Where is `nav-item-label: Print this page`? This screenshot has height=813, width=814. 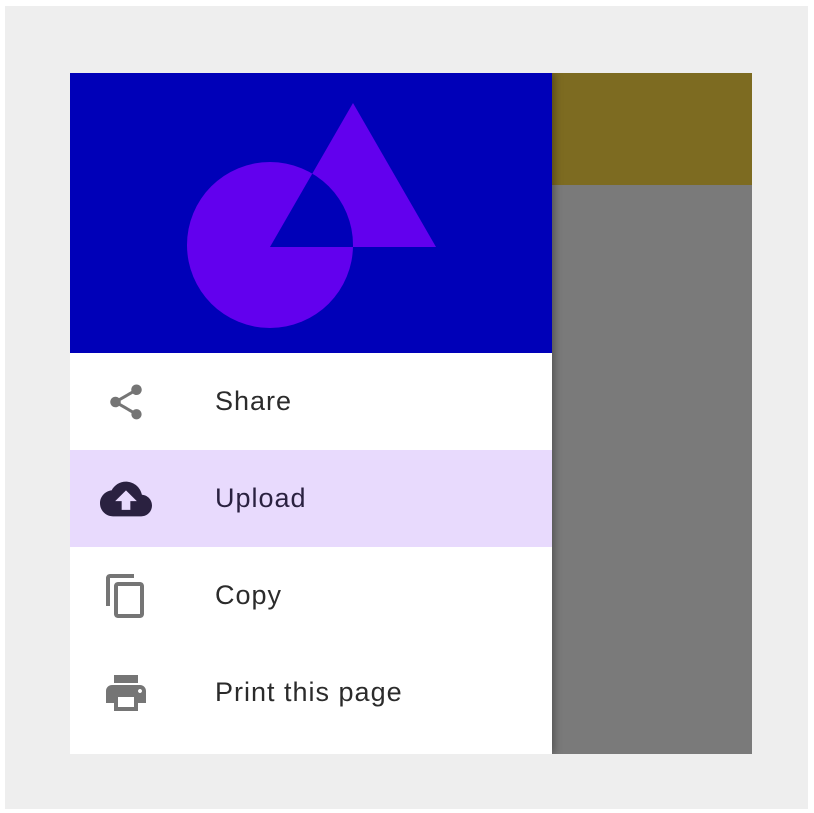 nav-item-label: Print this page is located at coordinates (309, 692).